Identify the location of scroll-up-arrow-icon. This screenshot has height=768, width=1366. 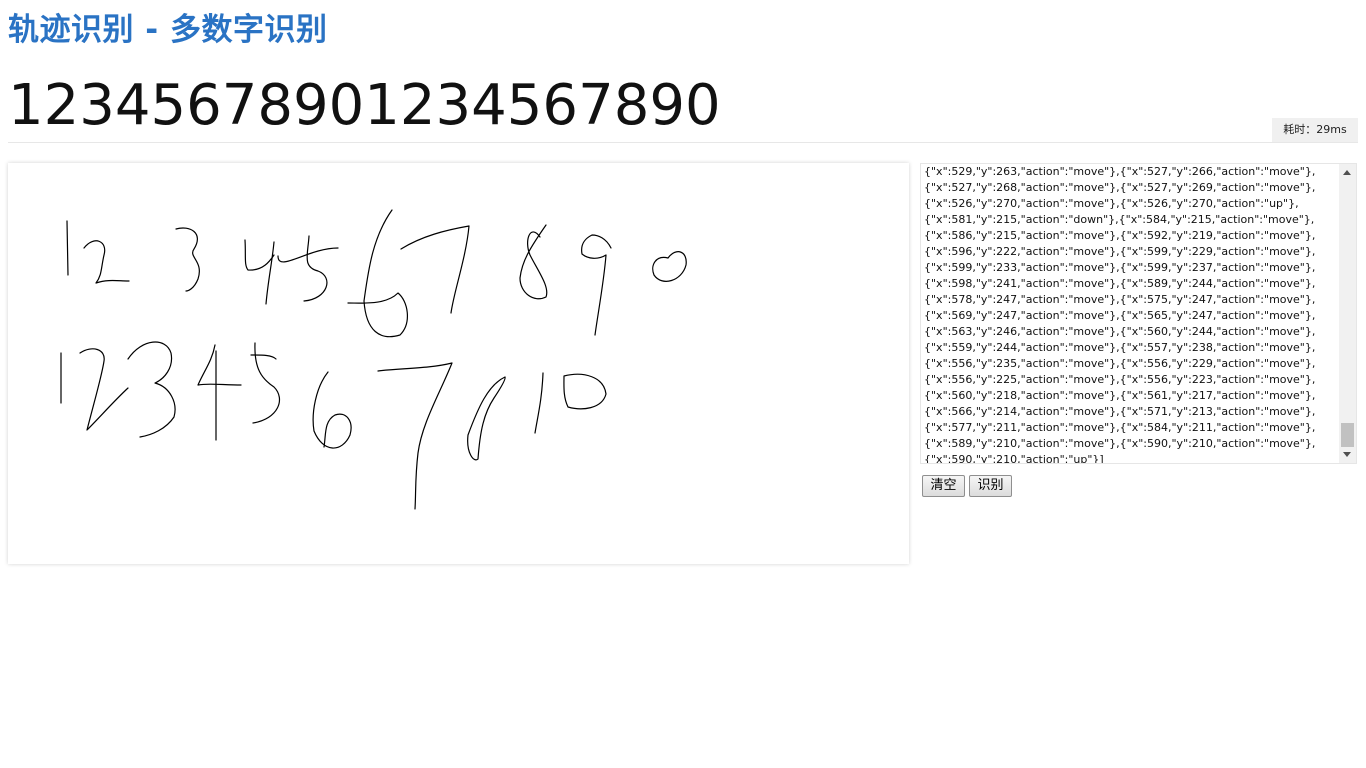
(1347, 172).